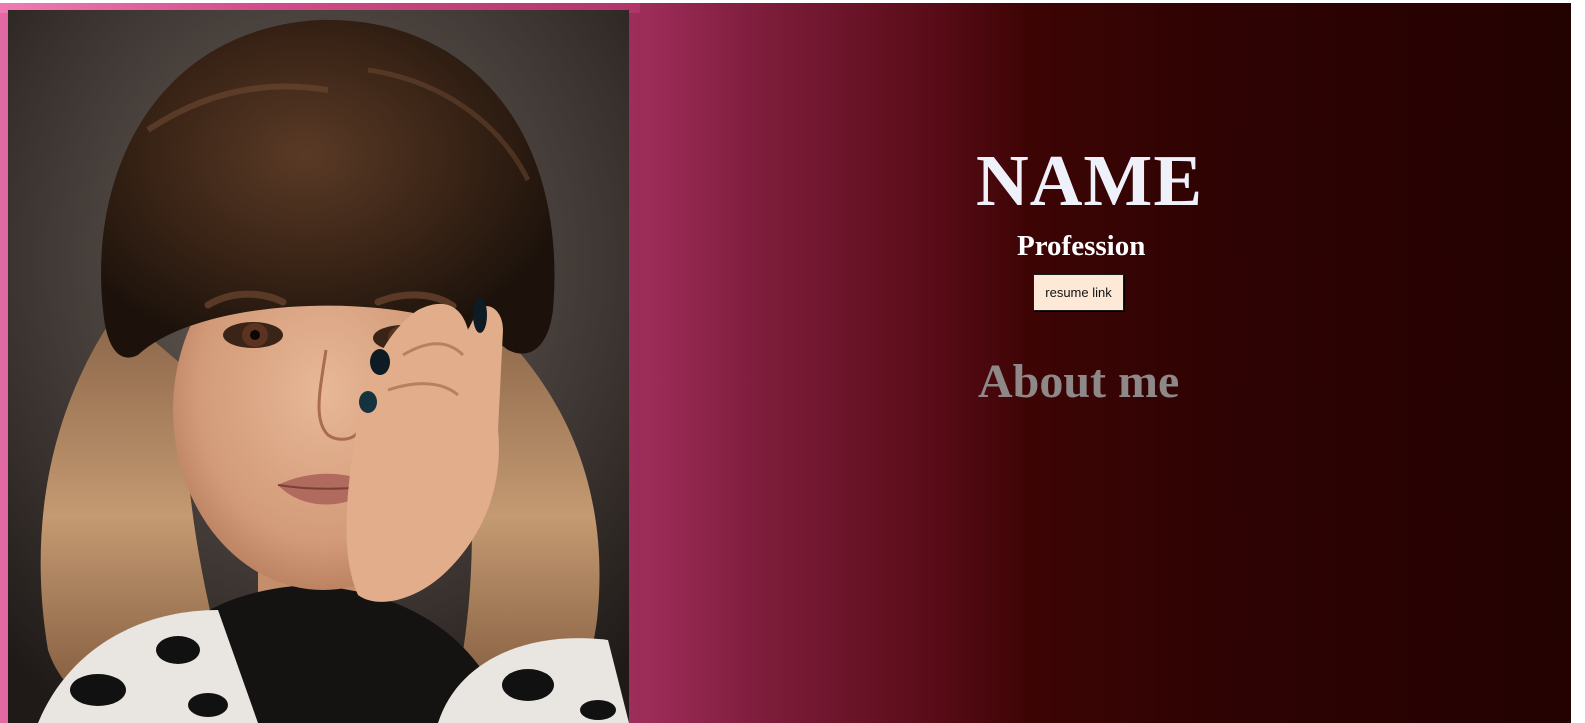  What do you see at coordinates (1081, 246) in the screenshot?
I see `profession-subtitle: Profession` at bounding box center [1081, 246].